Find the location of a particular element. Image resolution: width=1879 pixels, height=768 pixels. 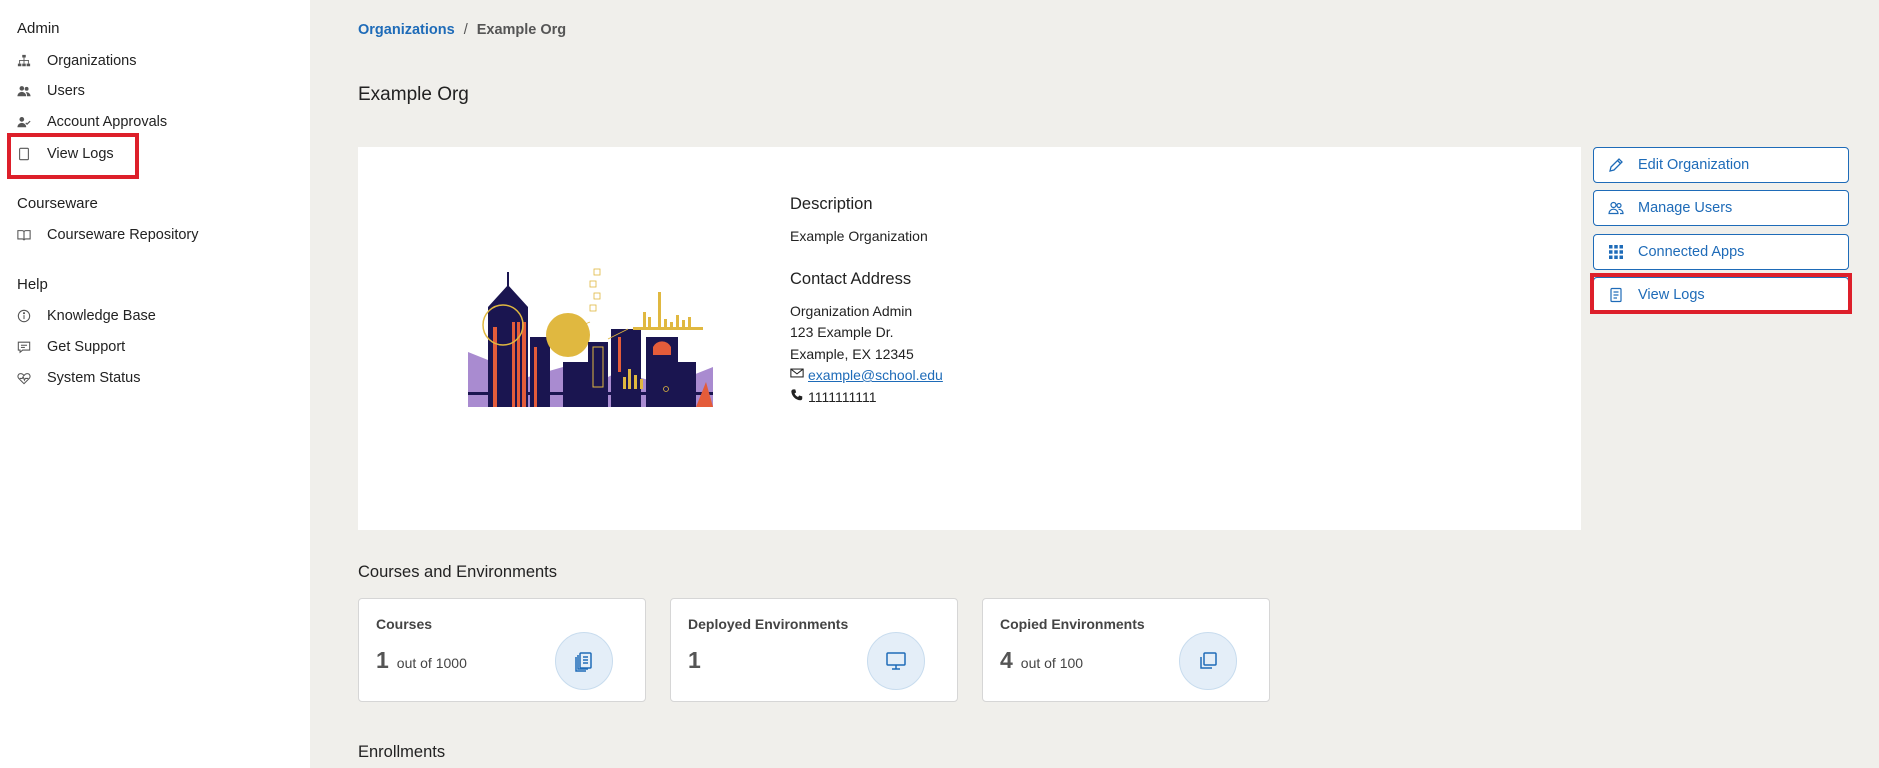

stat-label: Copied Environments is located at coordinates (1072, 624).